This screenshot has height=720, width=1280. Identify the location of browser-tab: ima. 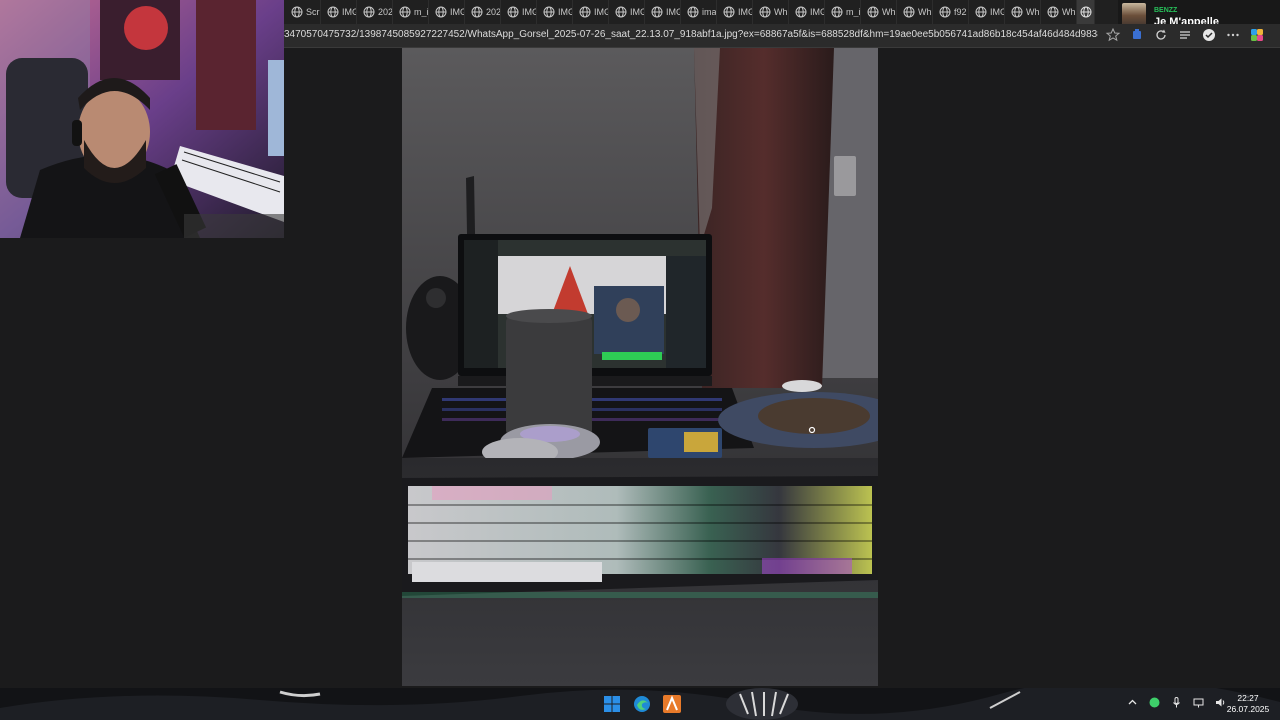
(699, 12).